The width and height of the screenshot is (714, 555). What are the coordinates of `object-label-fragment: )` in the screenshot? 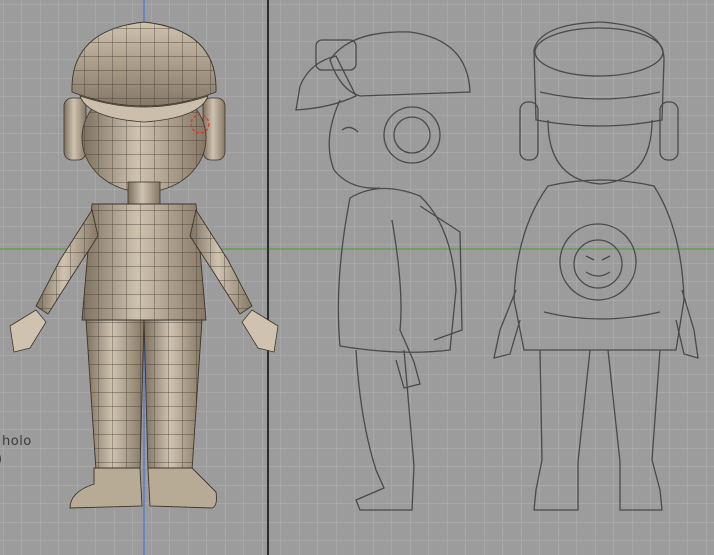 It's located at (1, 459).